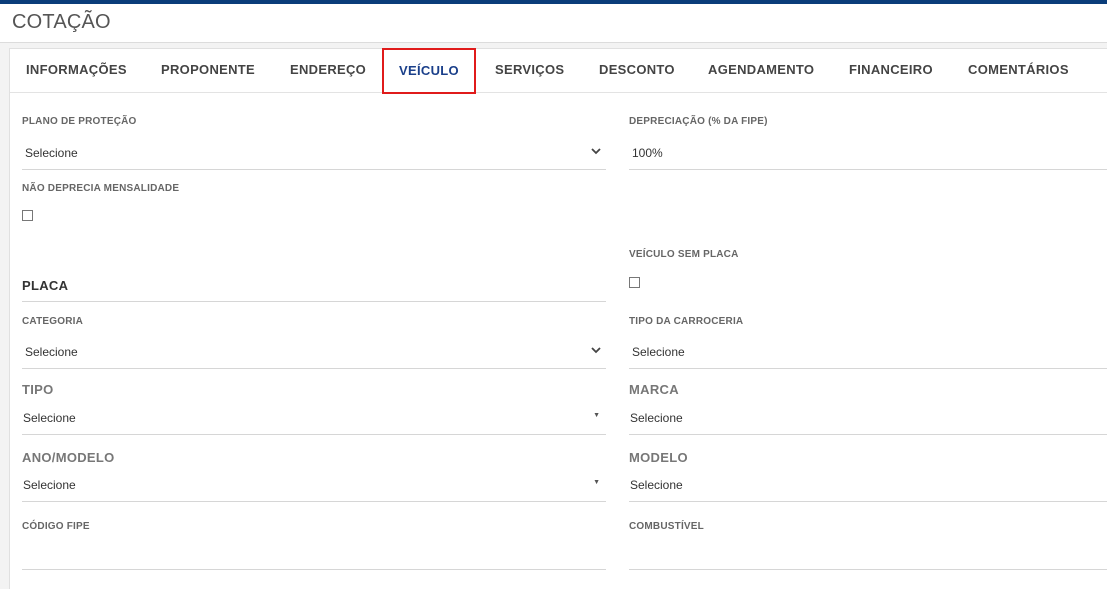 This screenshot has height=589, width=1107. I want to click on marca-label: MARCA, so click(654, 389).